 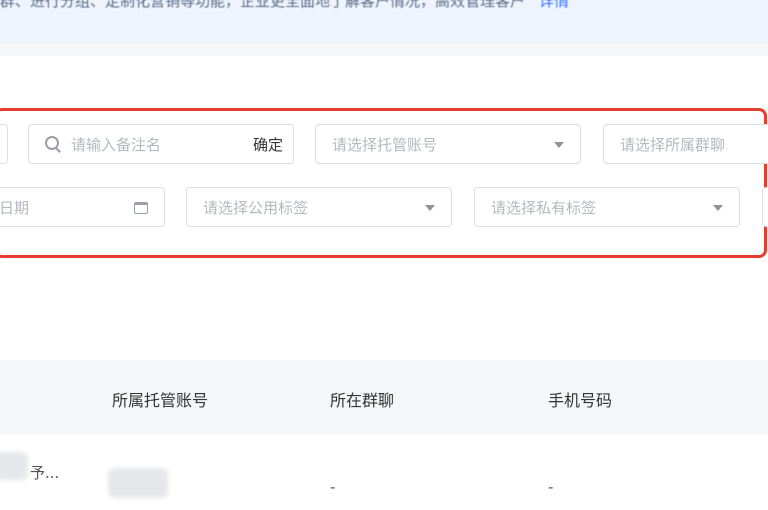 I want to click on search-field: 请输入备注名 确定, so click(x=161, y=144).